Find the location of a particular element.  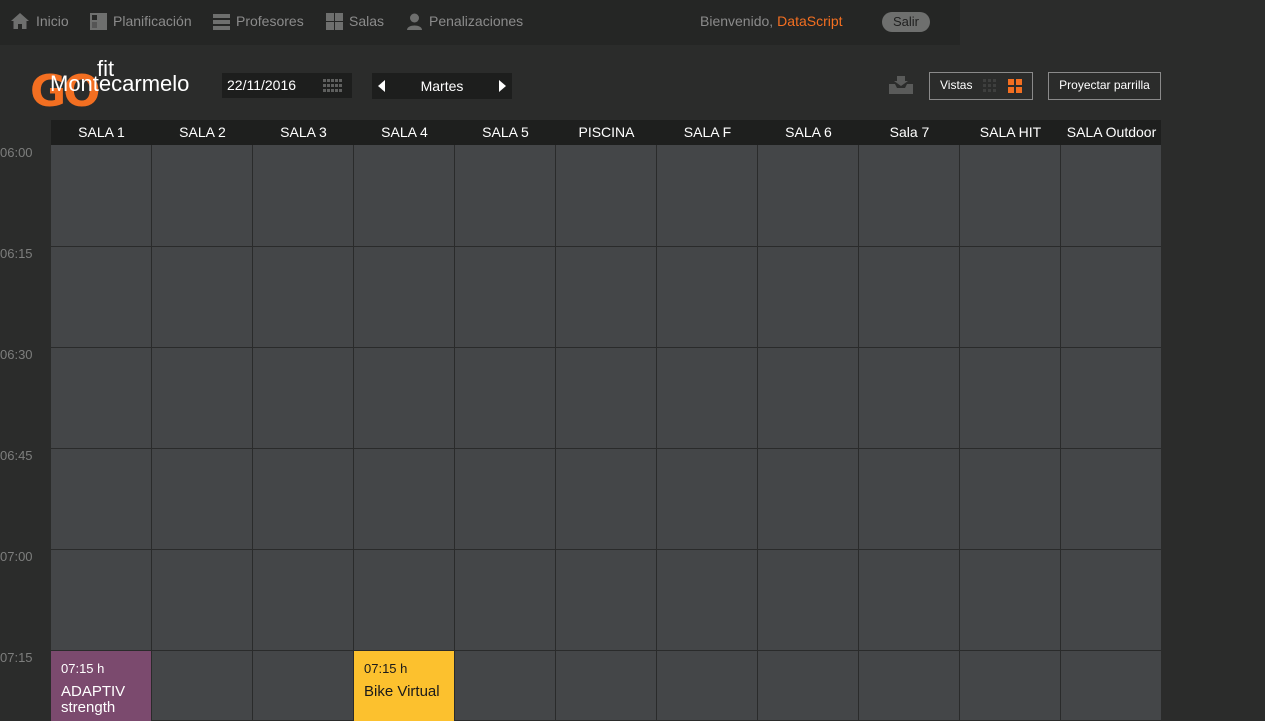

date-value: 22/11/2016 is located at coordinates (262, 85).